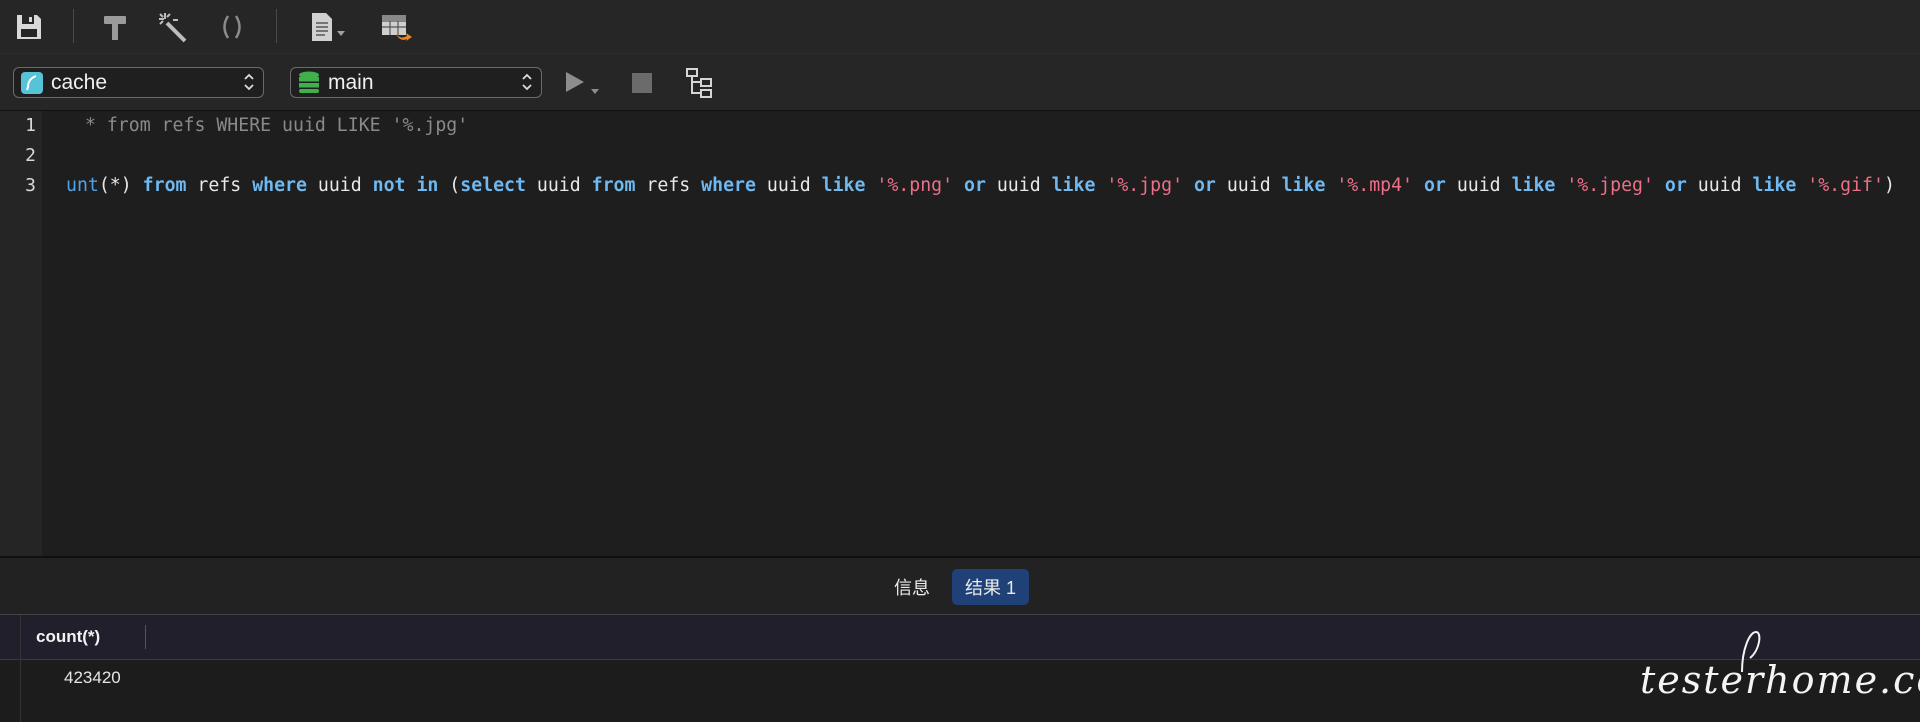  Describe the element at coordinates (68, 637) in the screenshot. I see `column-header-count: count(*)` at that location.